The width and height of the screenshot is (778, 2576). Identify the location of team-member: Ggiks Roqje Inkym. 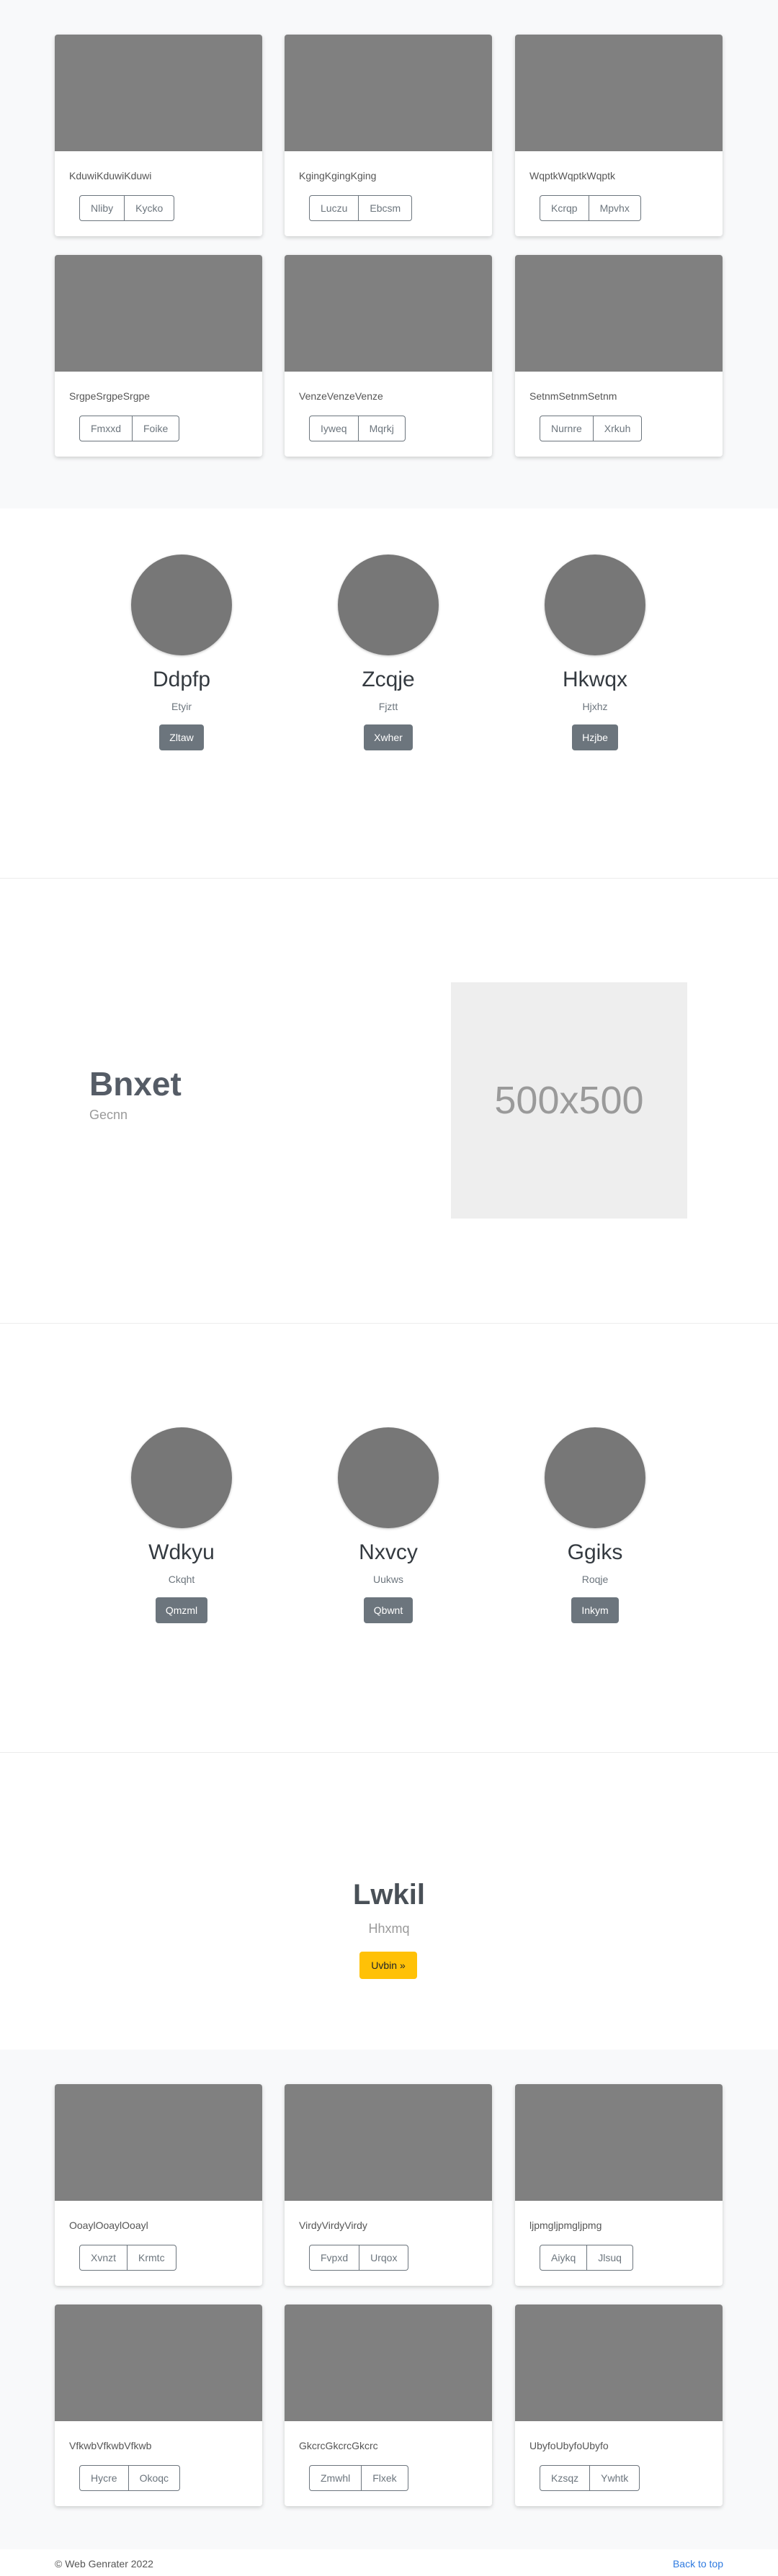
(595, 1525).